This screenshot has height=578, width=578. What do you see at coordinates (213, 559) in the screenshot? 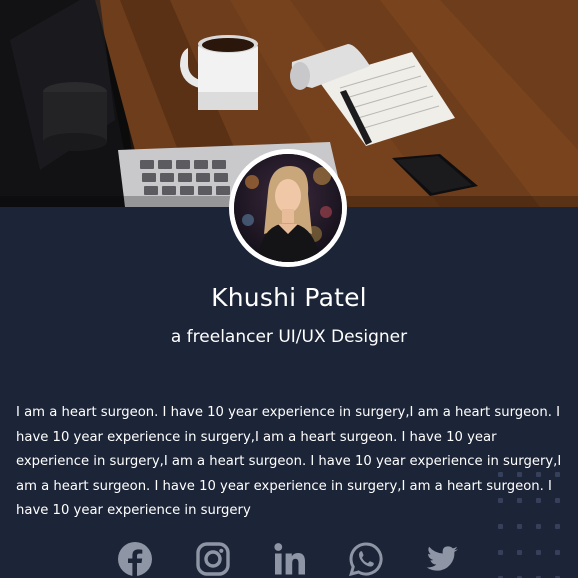
I see `instagram-icon` at bounding box center [213, 559].